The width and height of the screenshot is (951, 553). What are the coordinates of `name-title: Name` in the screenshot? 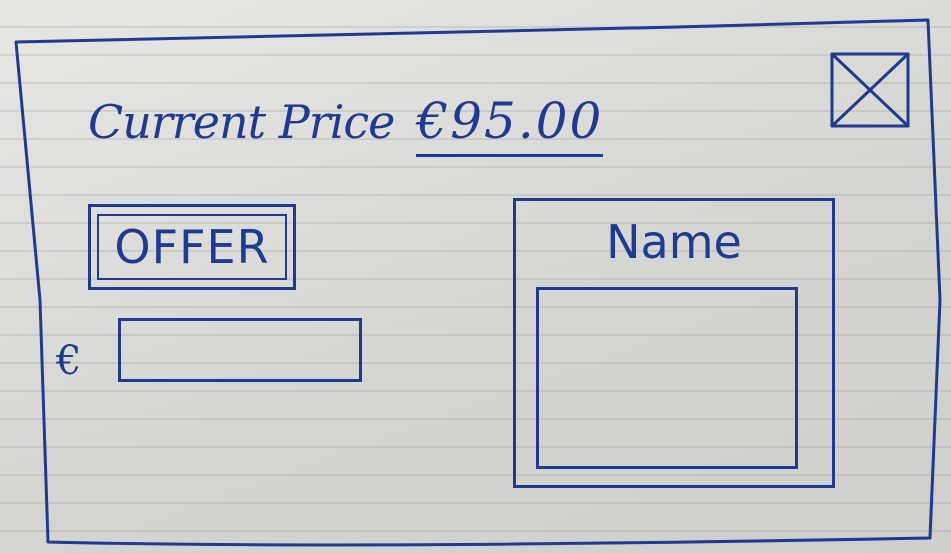 It's located at (674, 242).